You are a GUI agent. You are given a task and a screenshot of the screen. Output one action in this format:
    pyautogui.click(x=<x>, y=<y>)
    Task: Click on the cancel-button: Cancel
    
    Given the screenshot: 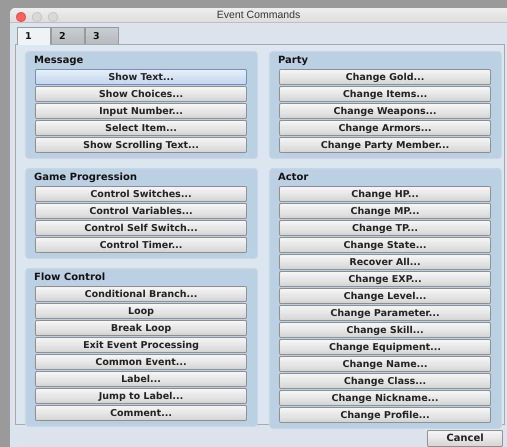 What is the action you would take?
    pyautogui.click(x=465, y=438)
    